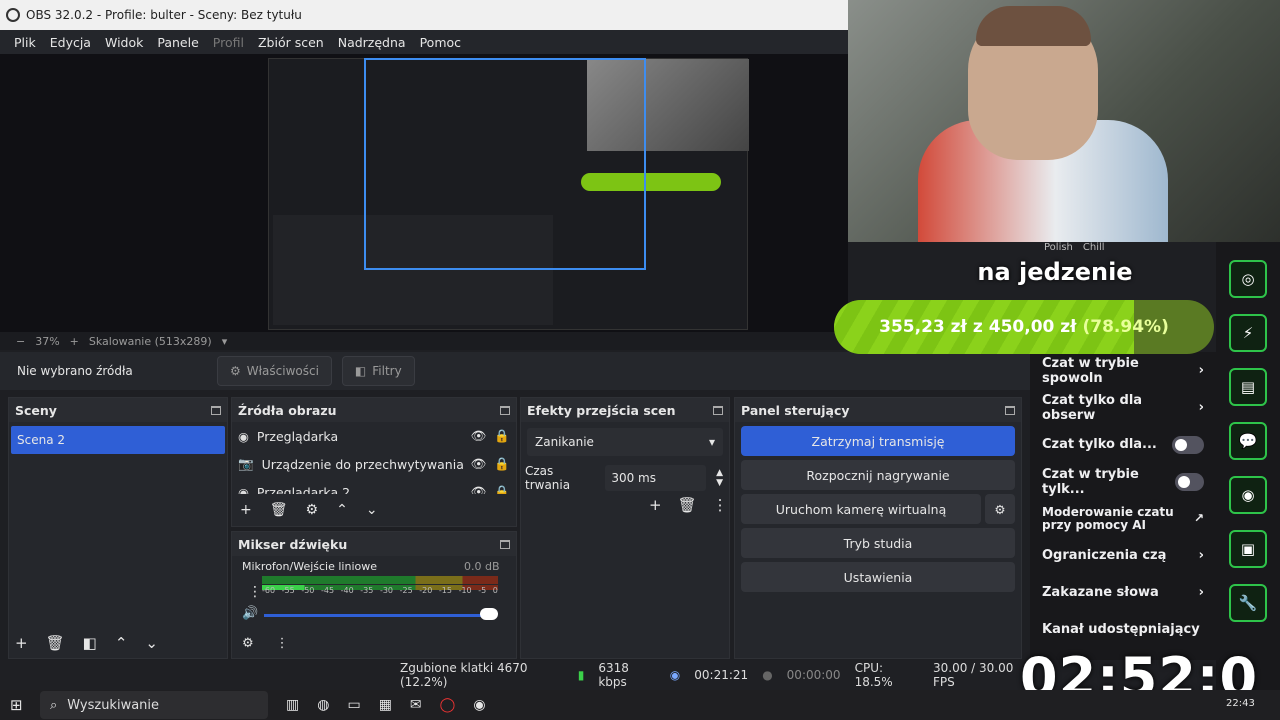 Image resolution: width=1280 pixels, height=720 pixels. What do you see at coordinates (719, 478) in the screenshot?
I see `duration-stepper-icon: ▲ ▼` at bounding box center [719, 478].